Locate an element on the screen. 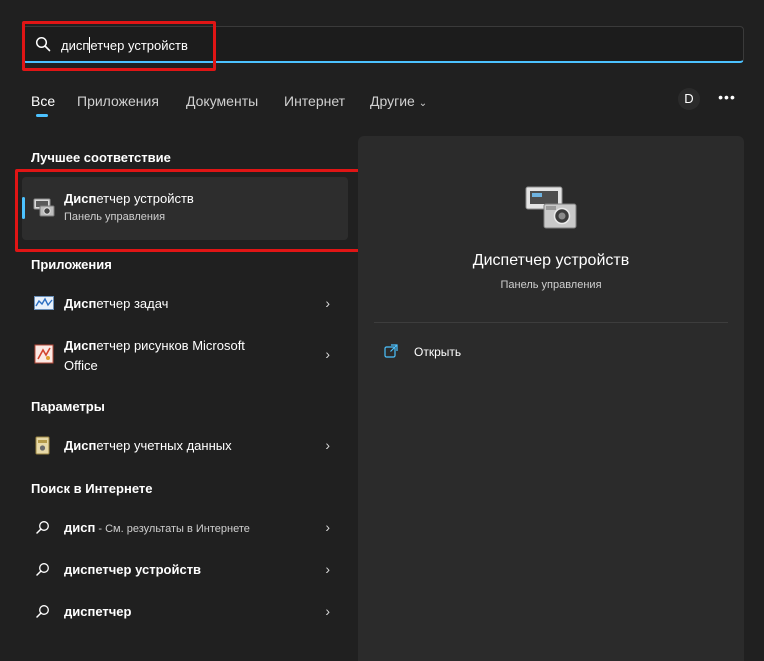  list-item-label: Диспетчер задач is located at coordinates (116, 303).